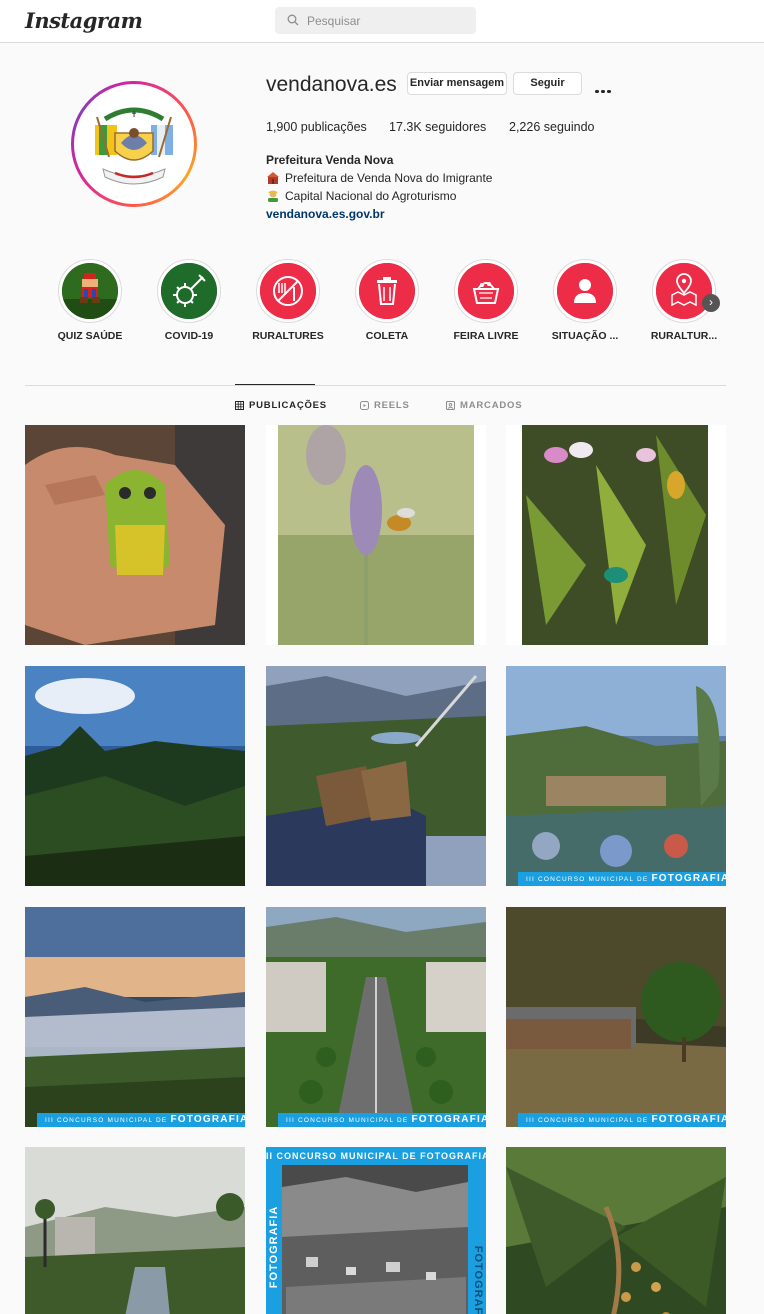 This screenshot has height=1314, width=764. I want to click on post-image-misty-river, so click(135, 1230).